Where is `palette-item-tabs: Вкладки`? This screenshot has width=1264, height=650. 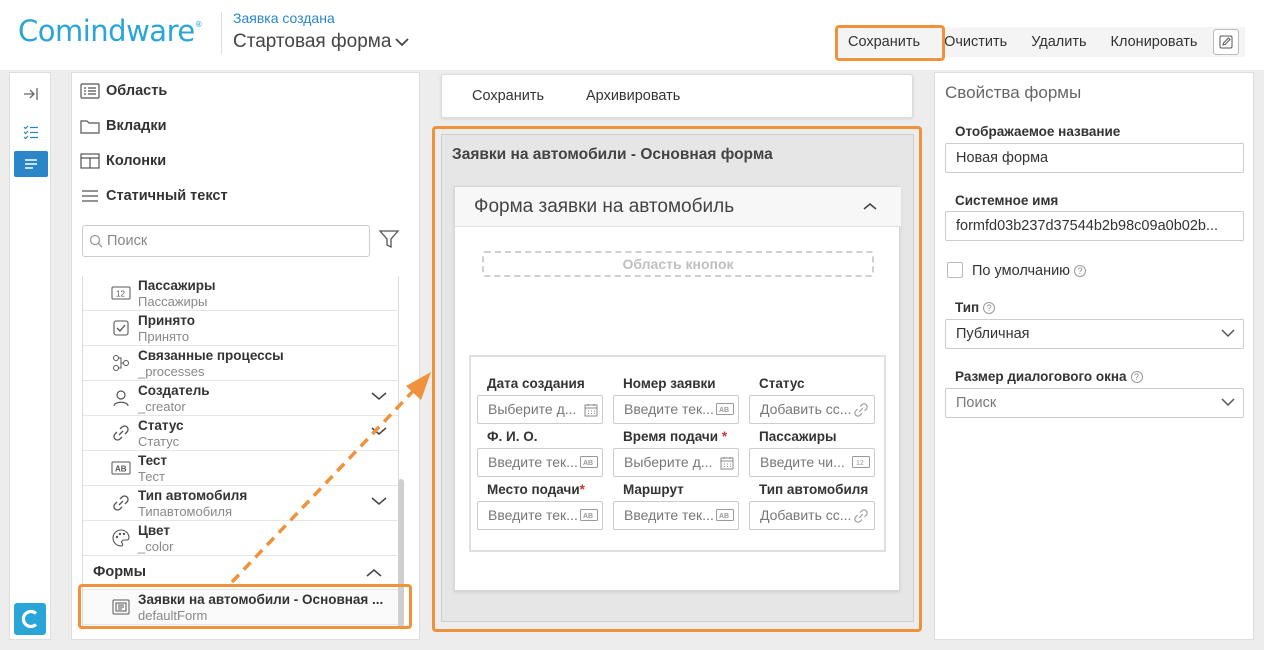
palette-item-tabs: Вкладки is located at coordinates (123, 126).